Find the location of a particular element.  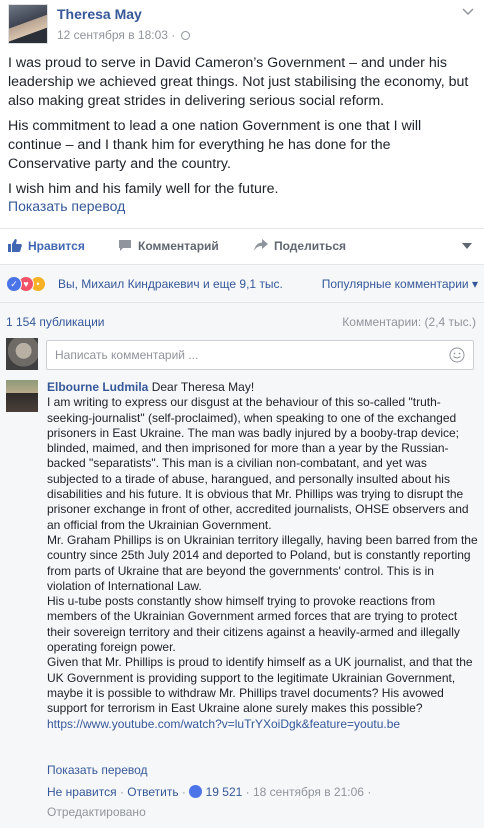

share-label: Поделиться is located at coordinates (310, 246).